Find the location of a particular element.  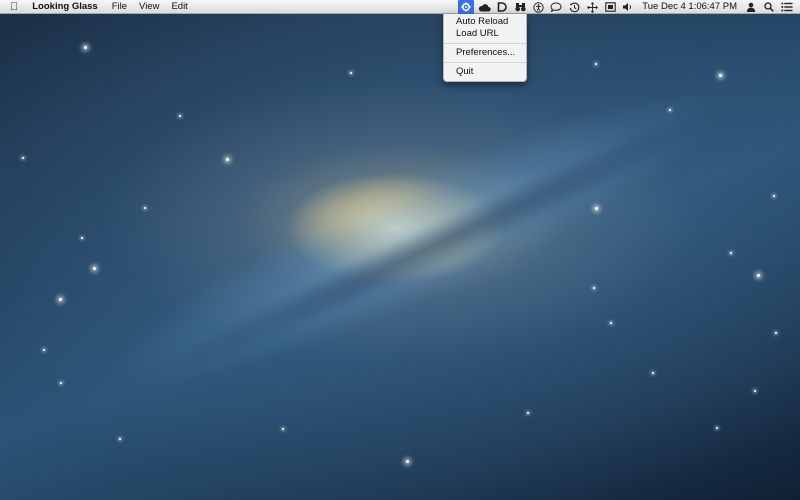

network-status-item is located at coordinates (592, 7).